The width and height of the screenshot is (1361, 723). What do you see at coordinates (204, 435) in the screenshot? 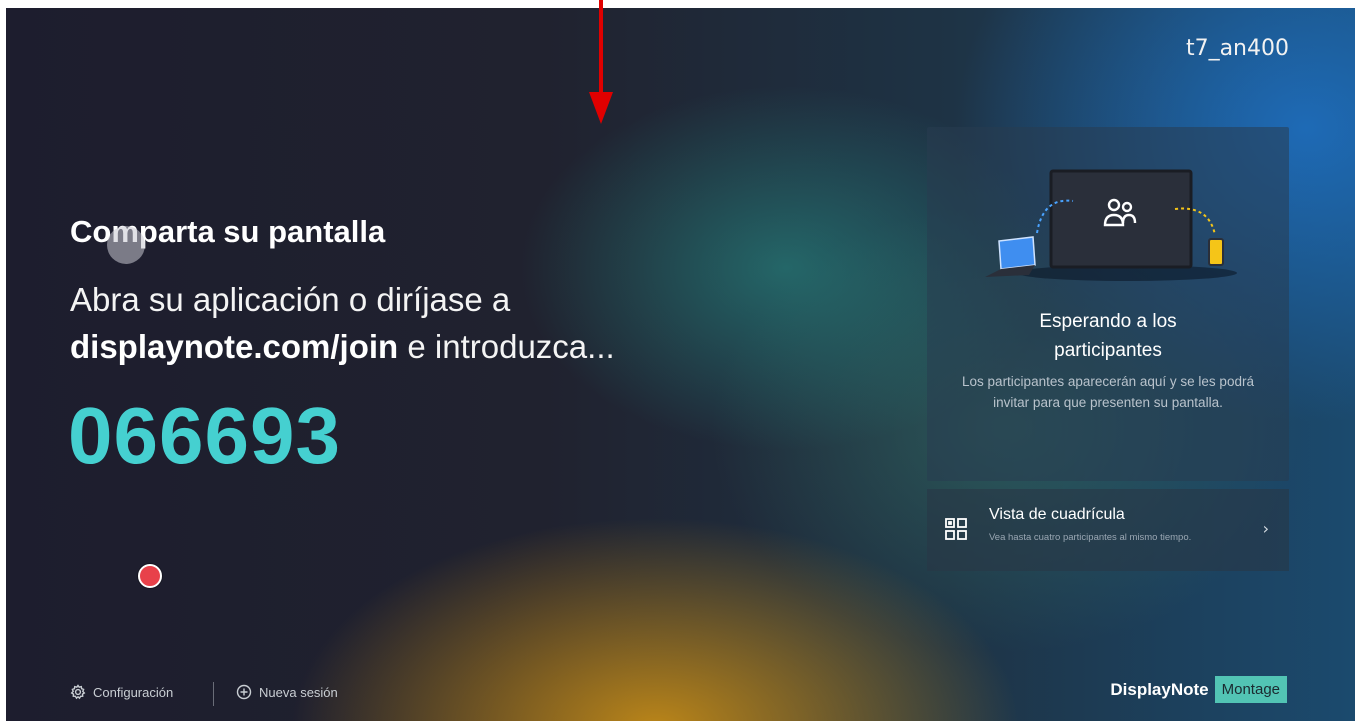
I see `session-code: 066693` at bounding box center [204, 435].